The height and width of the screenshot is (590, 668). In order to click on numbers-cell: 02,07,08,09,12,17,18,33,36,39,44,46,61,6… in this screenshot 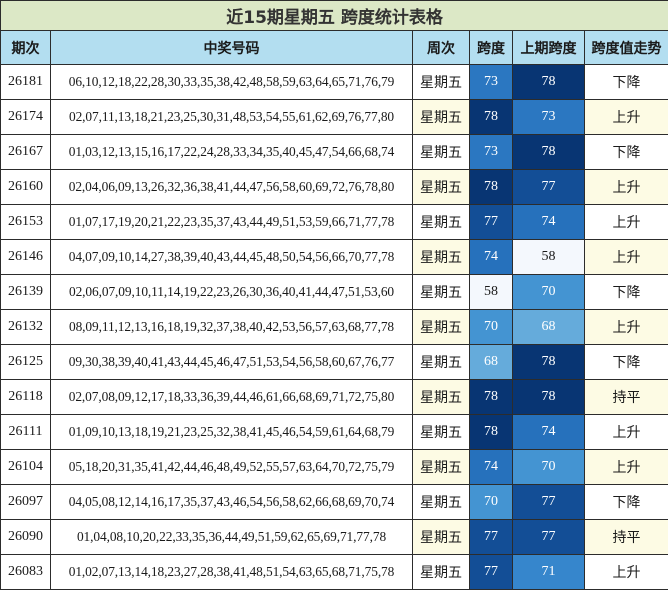, I will do `click(232, 397)`.